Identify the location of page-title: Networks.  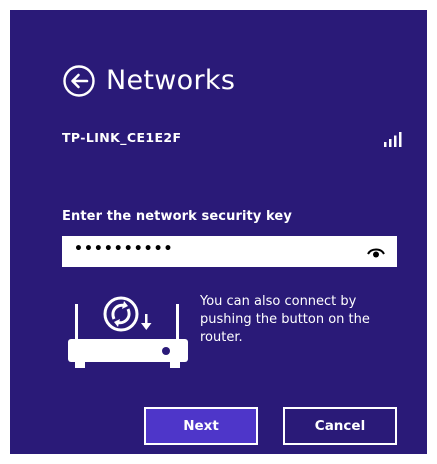
(171, 80).